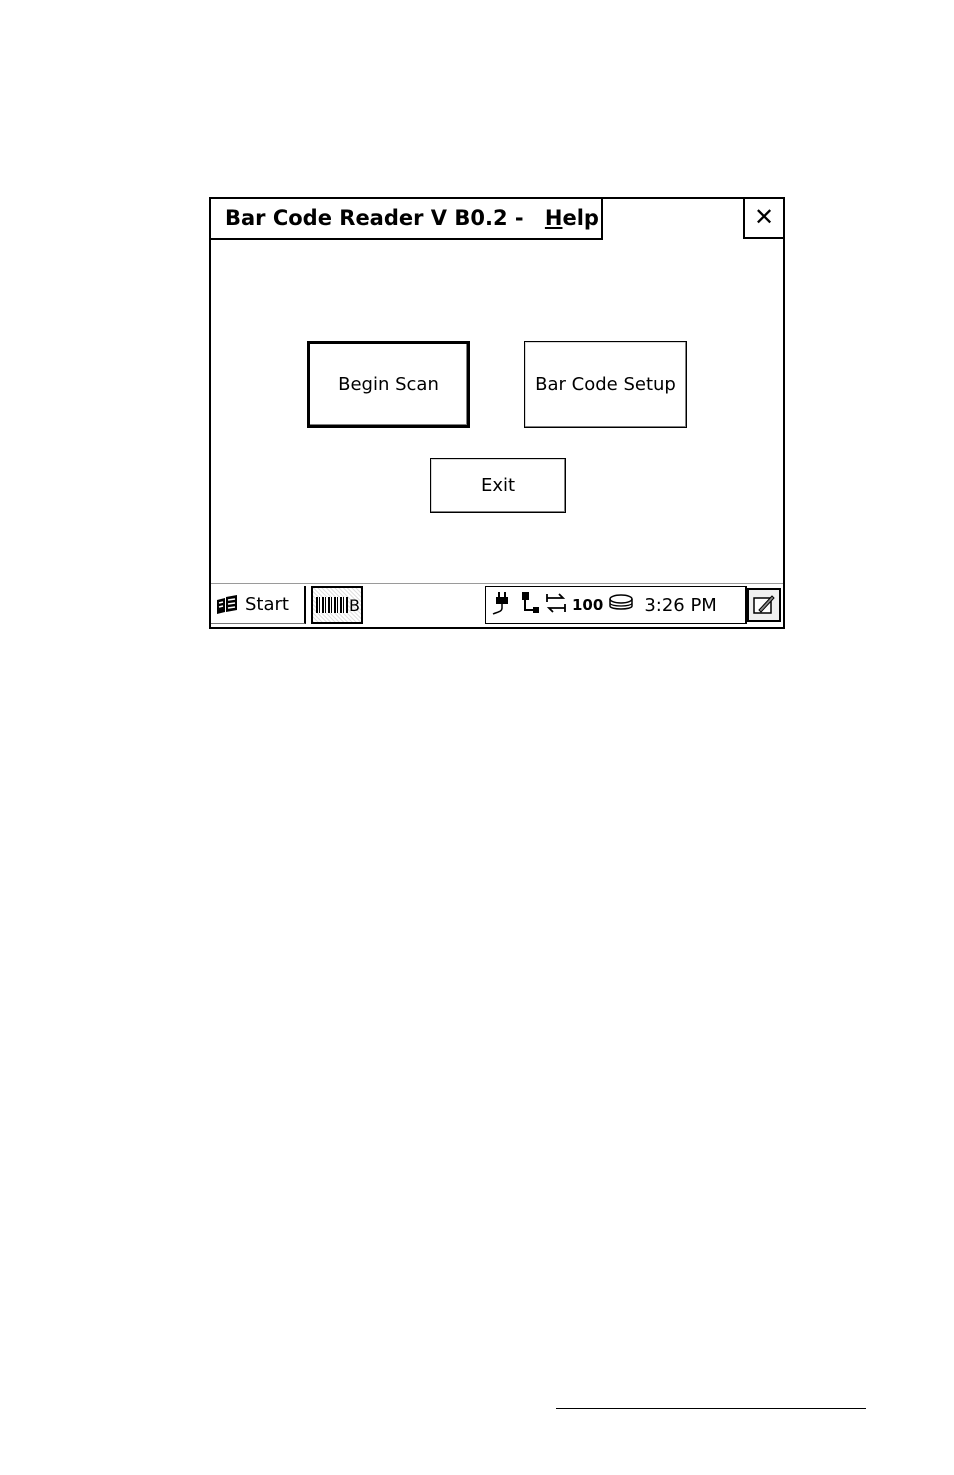  I want to click on help-menu: Help, so click(572, 218).